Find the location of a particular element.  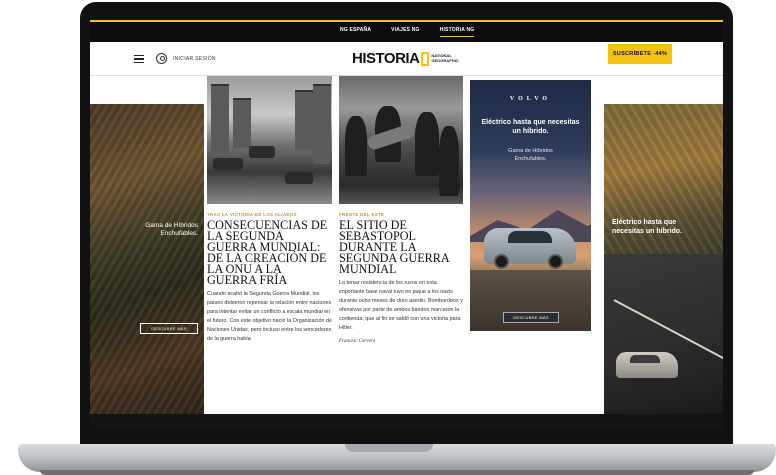

article-1-kicker: TRAS LA VICTORIA DE LOS ALIADOS is located at coordinates (252, 214).